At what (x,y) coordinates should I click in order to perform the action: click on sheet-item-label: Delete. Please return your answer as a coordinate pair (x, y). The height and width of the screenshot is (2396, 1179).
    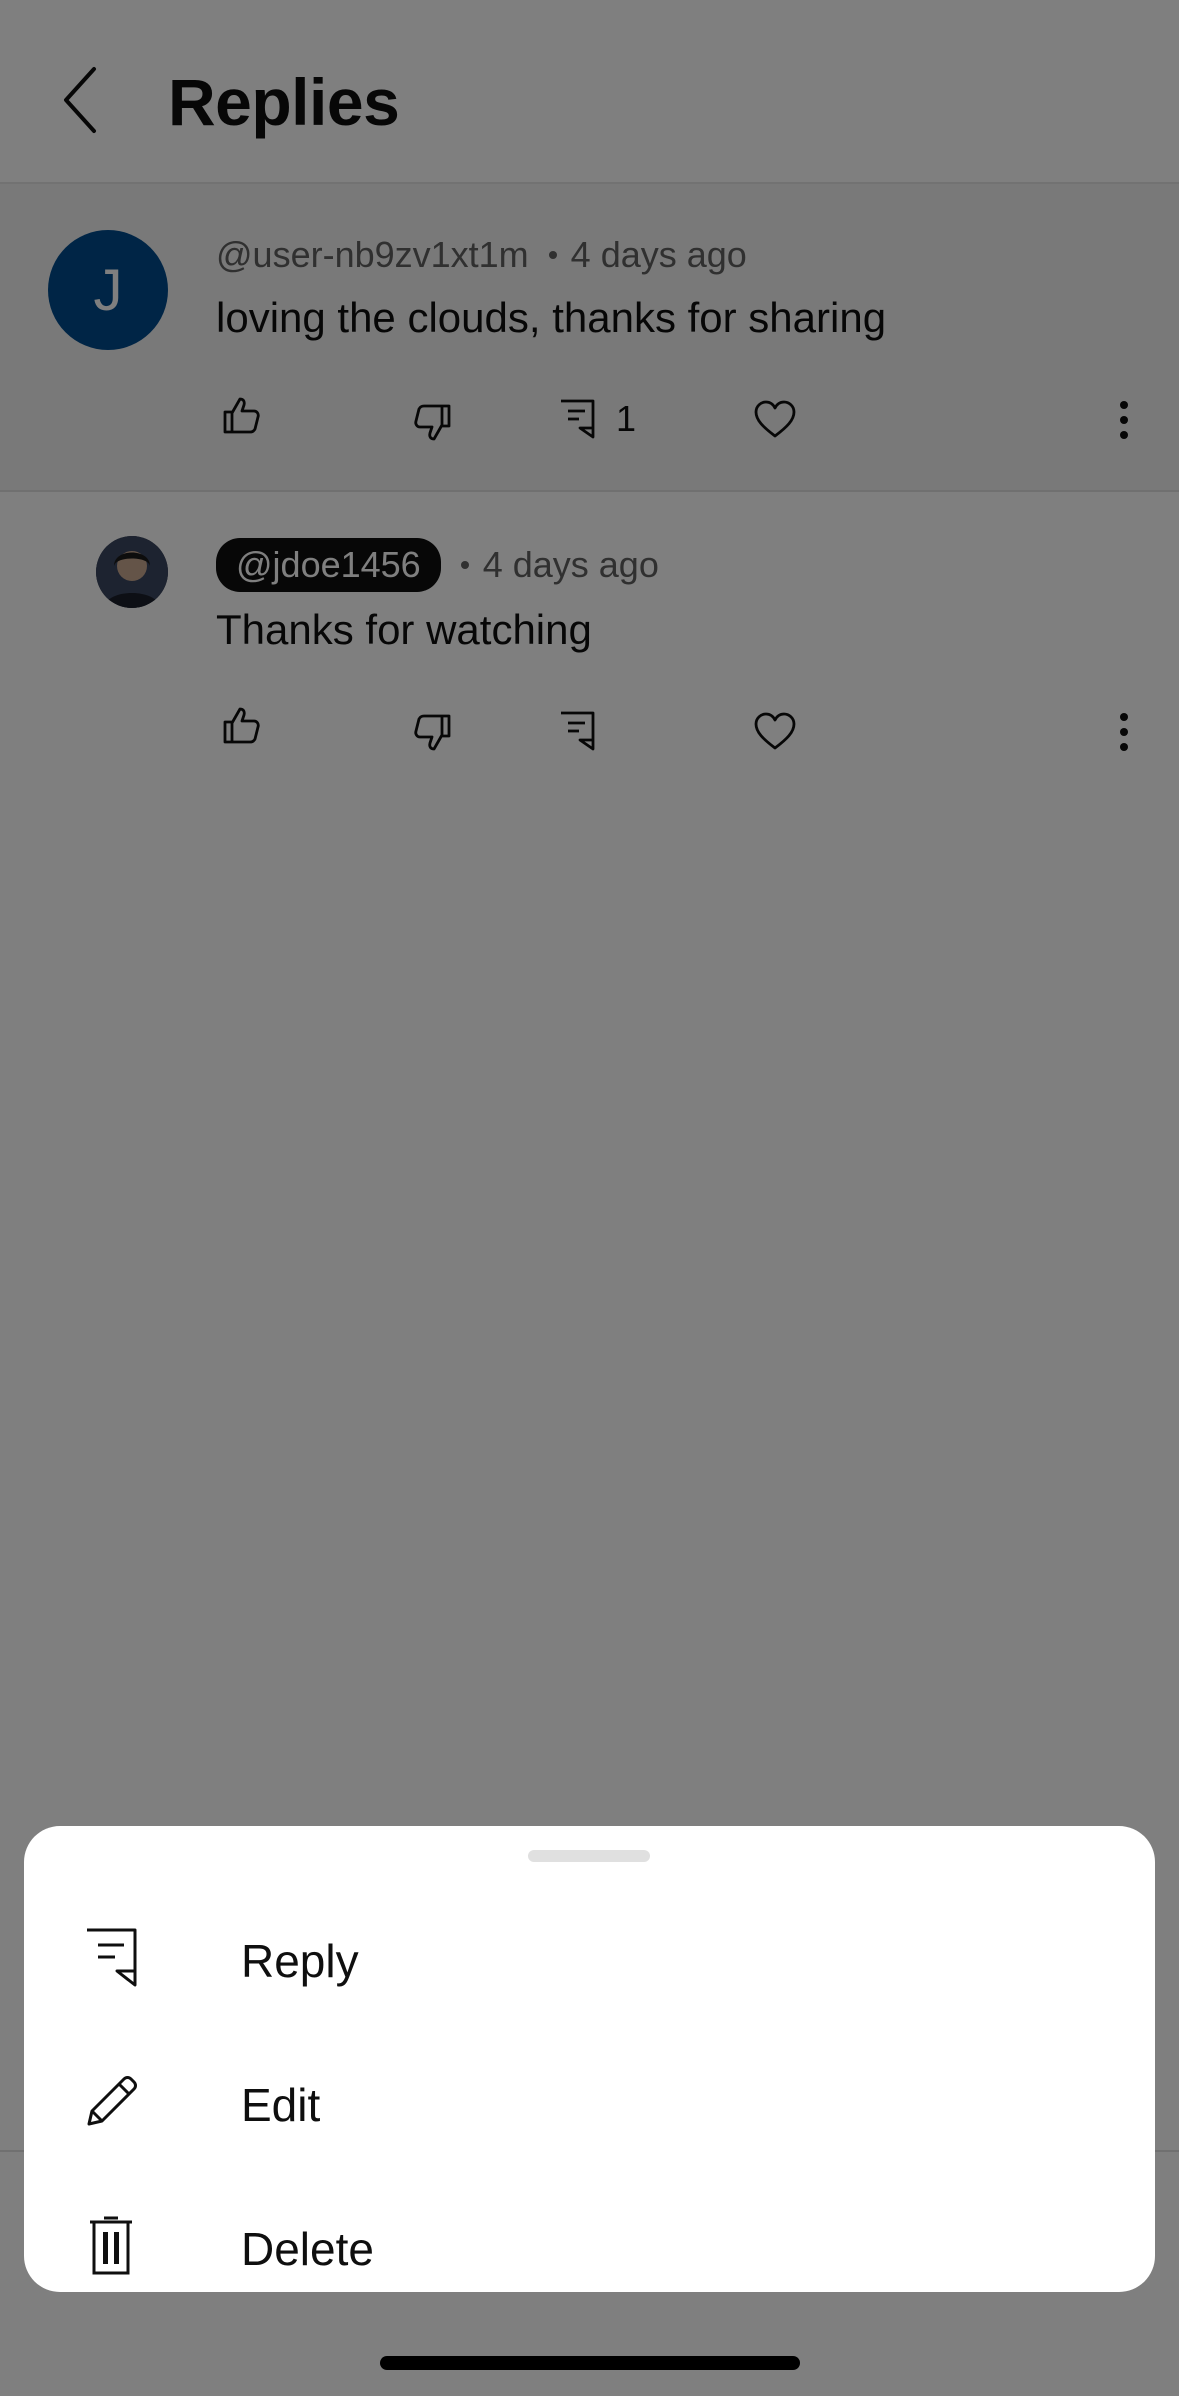
    Looking at the image, I should click on (307, 2249).